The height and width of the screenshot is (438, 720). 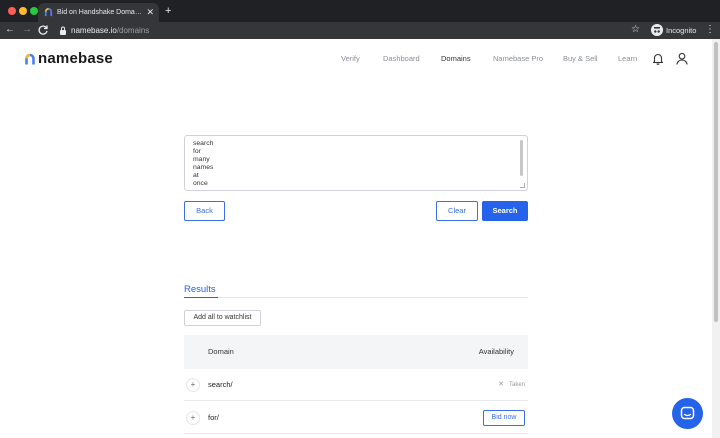 What do you see at coordinates (457, 211) in the screenshot?
I see `clear-button: Clear` at bounding box center [457, 211].